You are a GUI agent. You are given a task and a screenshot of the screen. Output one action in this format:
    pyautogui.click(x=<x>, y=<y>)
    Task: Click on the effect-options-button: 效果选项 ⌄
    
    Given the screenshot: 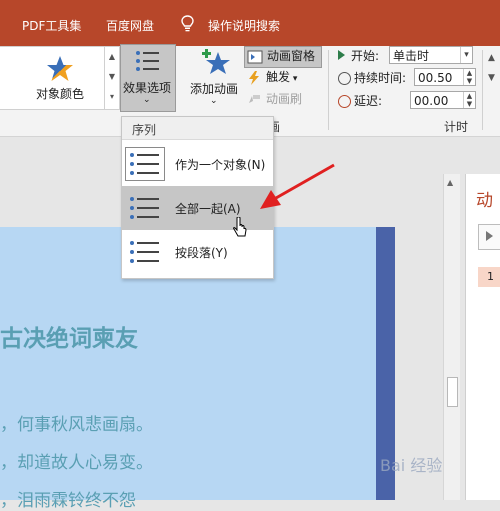 What is the action you would take?
    pyautogui.click(x=148, y=78)
    